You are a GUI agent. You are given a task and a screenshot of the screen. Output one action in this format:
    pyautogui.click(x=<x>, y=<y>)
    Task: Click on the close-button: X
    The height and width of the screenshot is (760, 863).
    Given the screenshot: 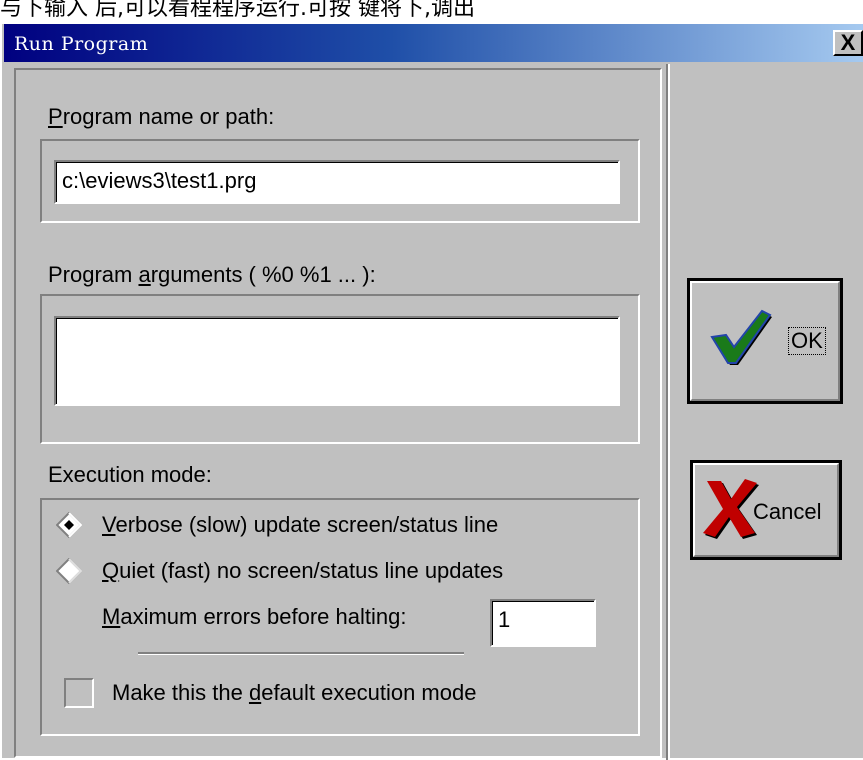 What is the action you would take?
    pyautogui.click(x=848, y=43)
    